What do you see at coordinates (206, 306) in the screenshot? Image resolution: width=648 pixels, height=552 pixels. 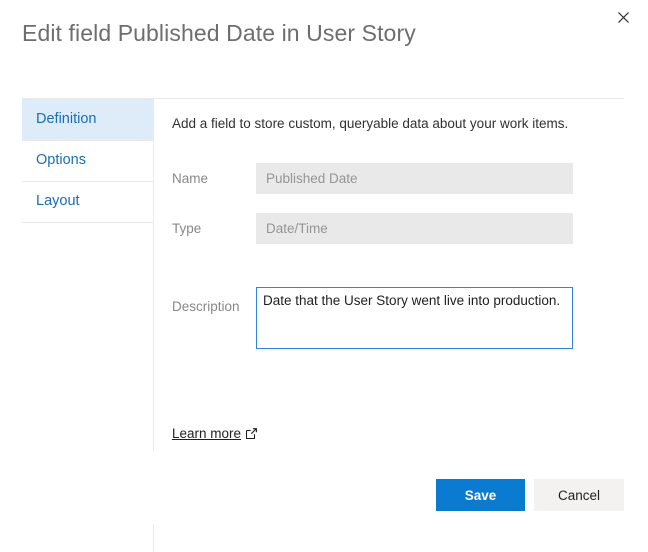 I see `description-label: Description` at bounding box center [206, 306].